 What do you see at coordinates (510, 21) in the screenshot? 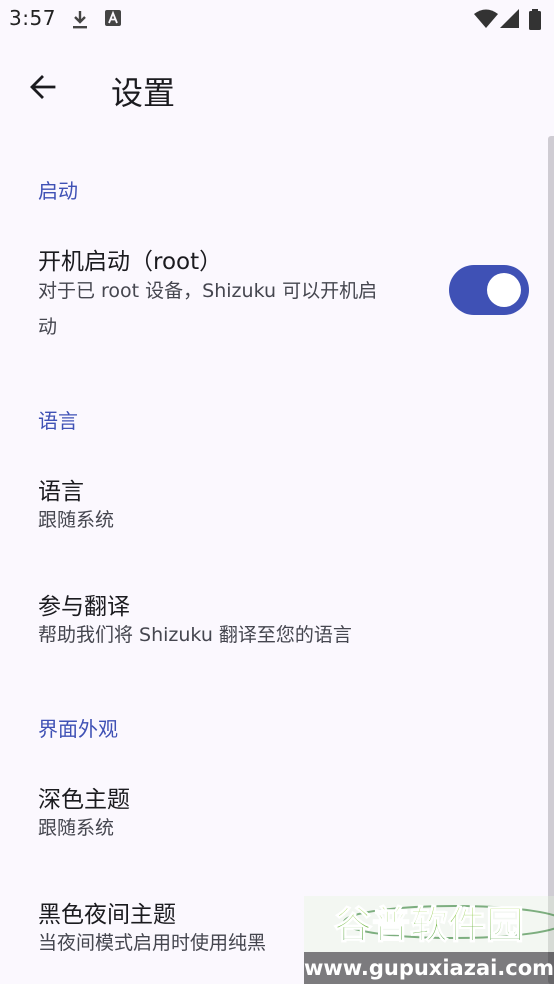
I see `signal-icon` at bounding box center [510, 21].